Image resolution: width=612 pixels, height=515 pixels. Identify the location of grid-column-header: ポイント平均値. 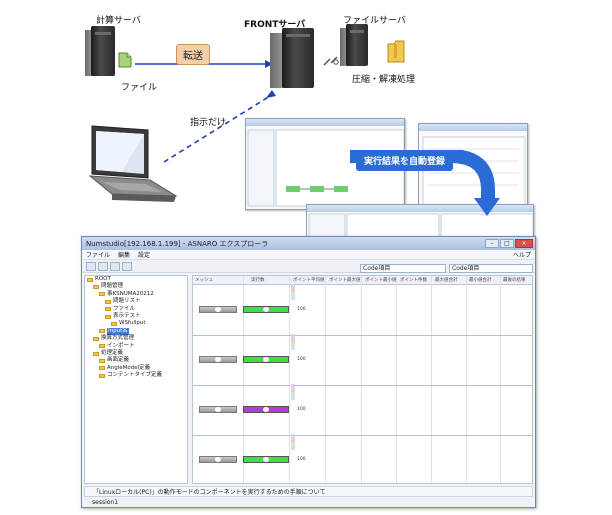
(310, 280).